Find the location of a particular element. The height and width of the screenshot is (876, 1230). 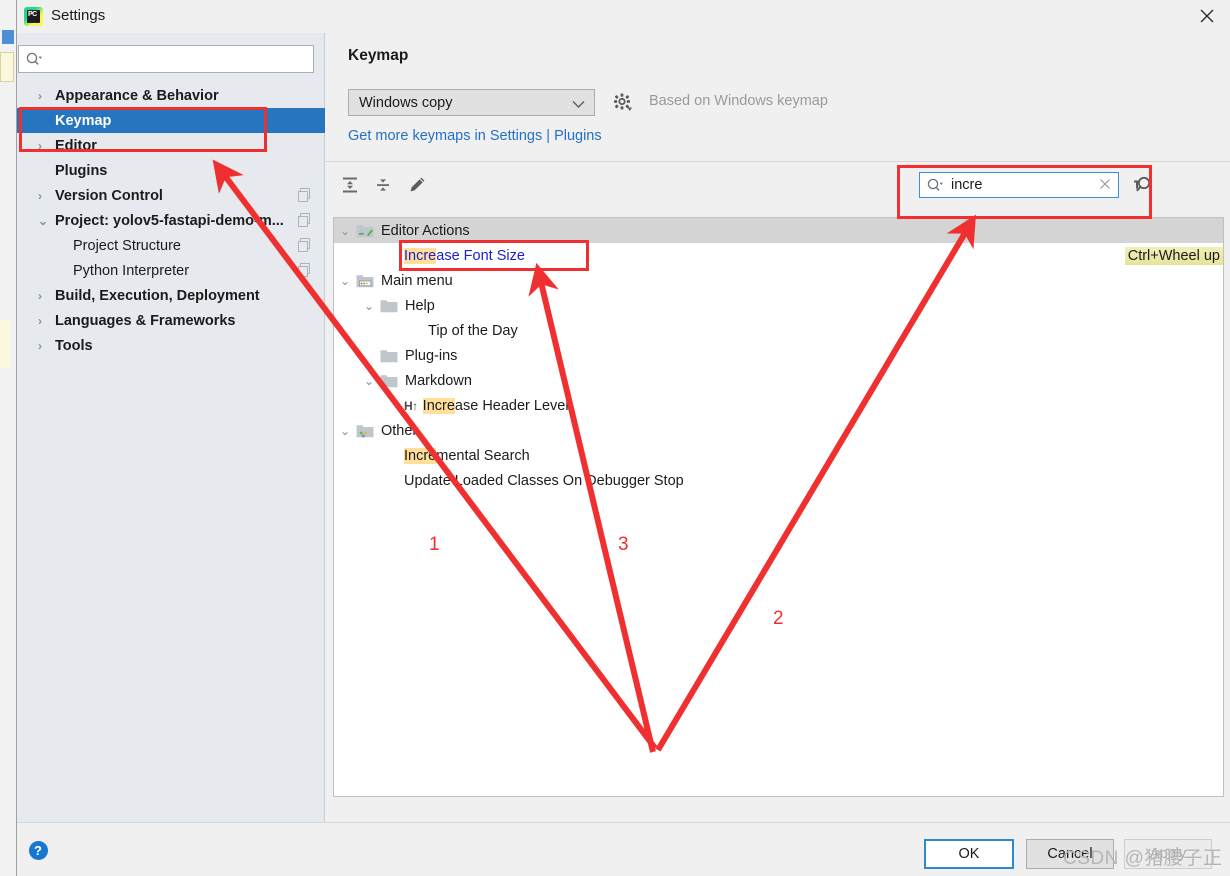

sidebar-item-keymap: Keymap is located at coordinates (171, 120).